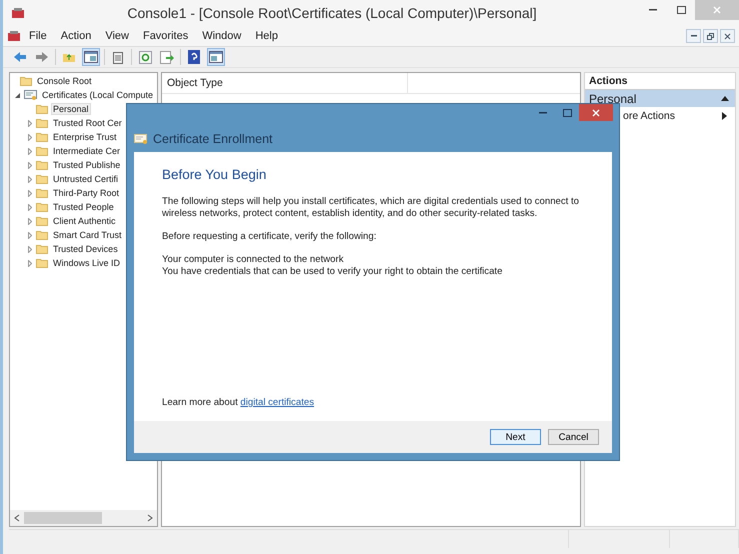  I want to click on collapse-icon, so click(725, 98).